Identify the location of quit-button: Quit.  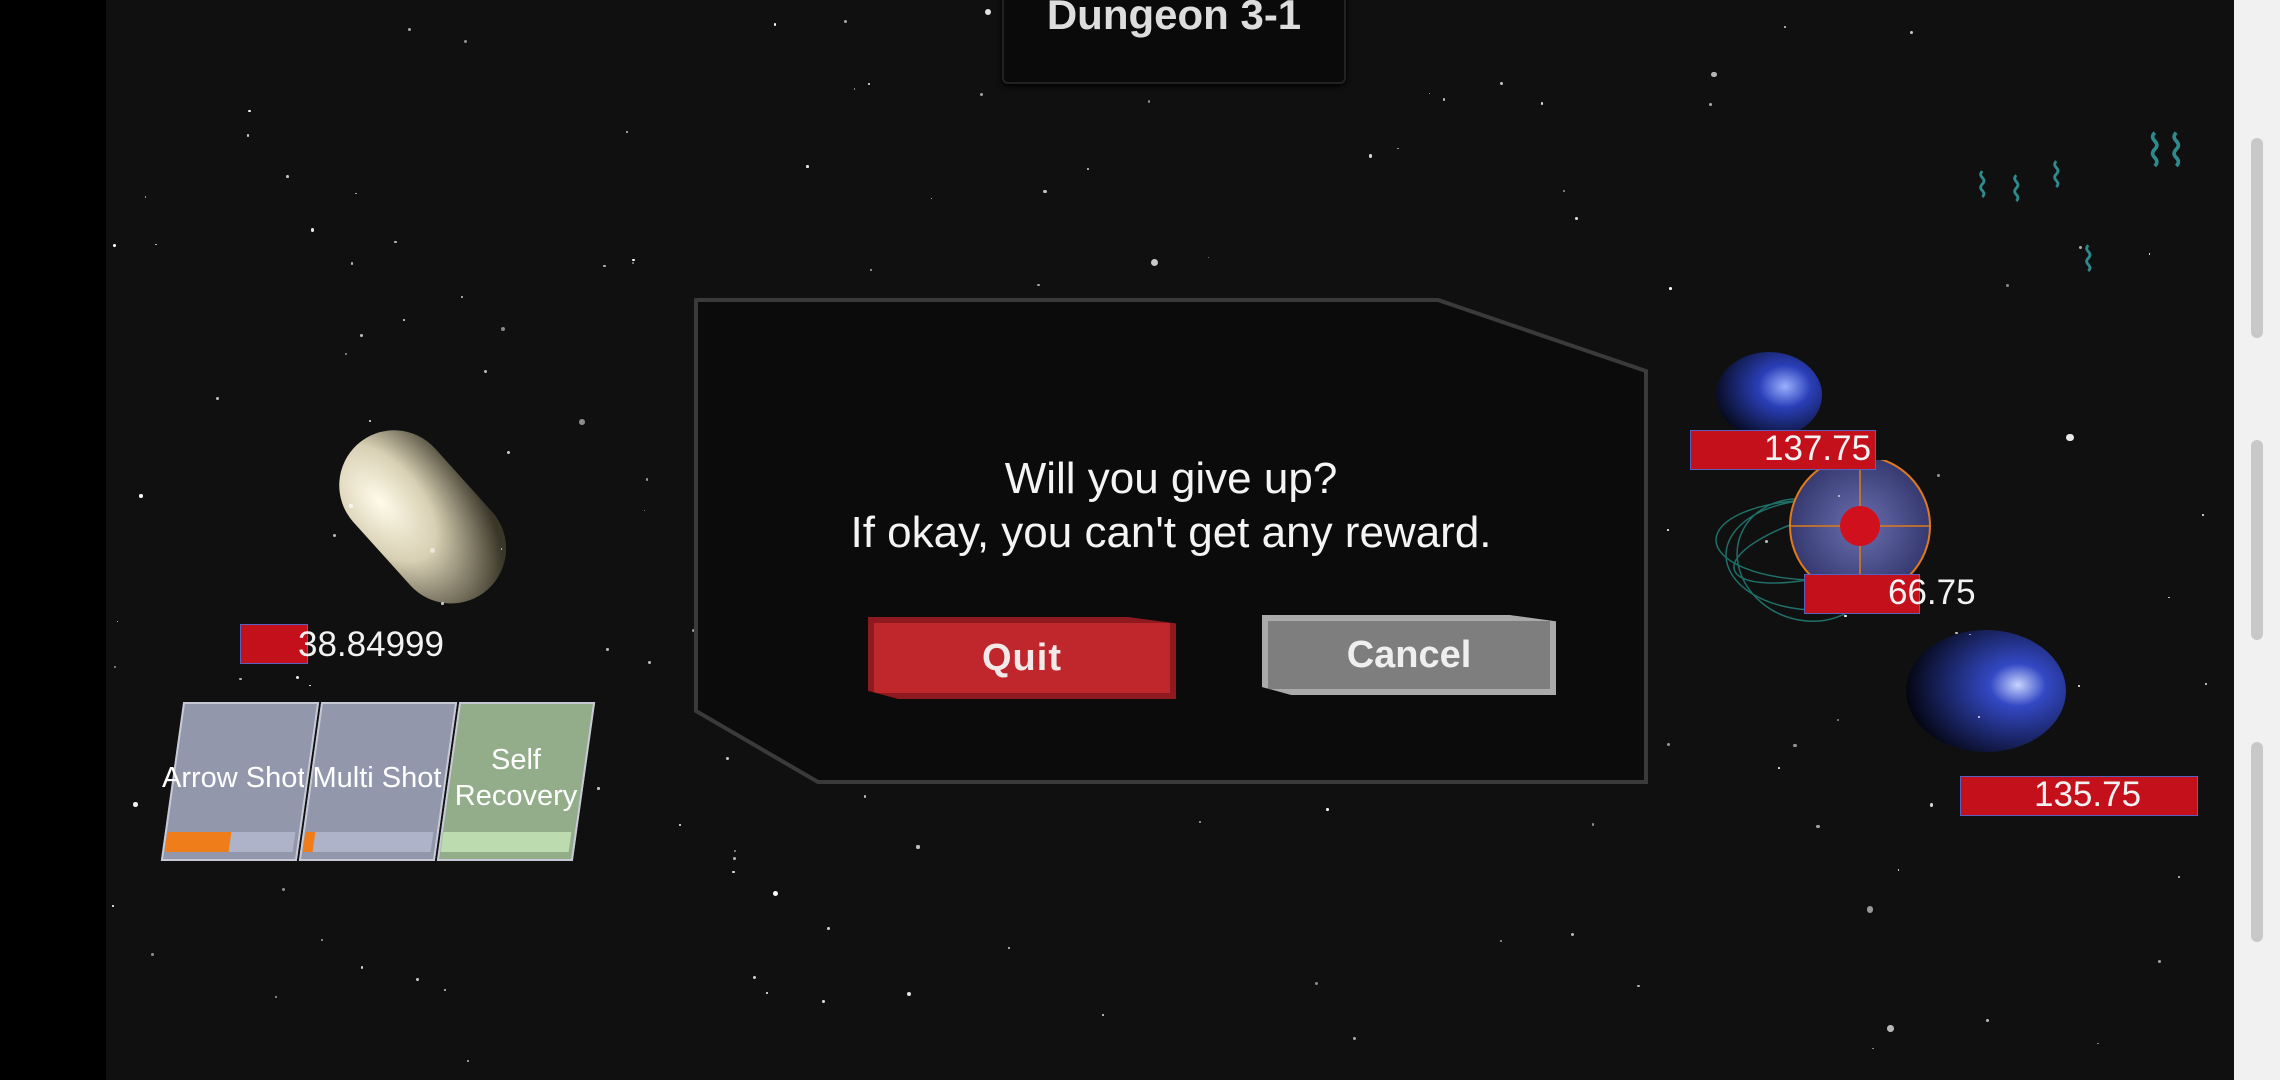
(1022, 658).